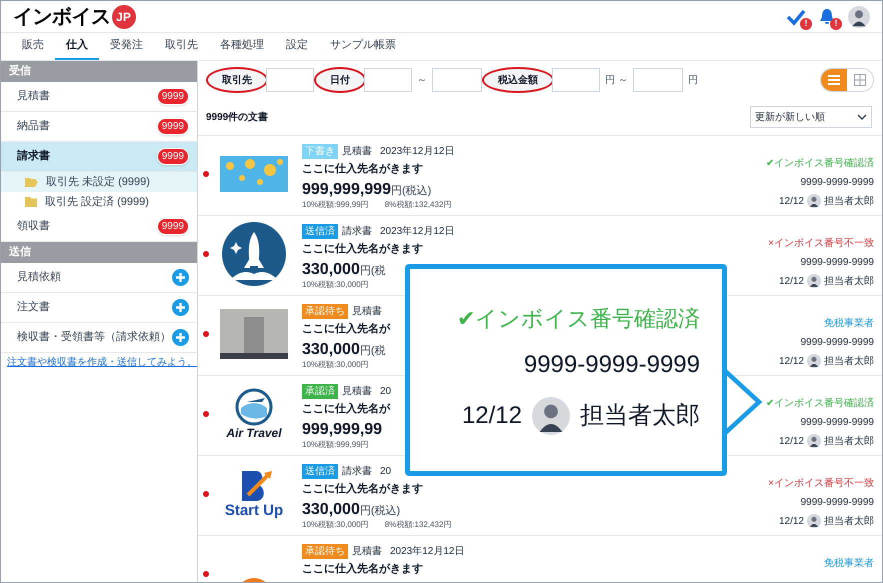 The height and width of the screenshot is (583, 883). What do you see at coordinates (254, 511) in the screenshot?
I see `logo-text: Start Up` at bounding box center [254, 511].